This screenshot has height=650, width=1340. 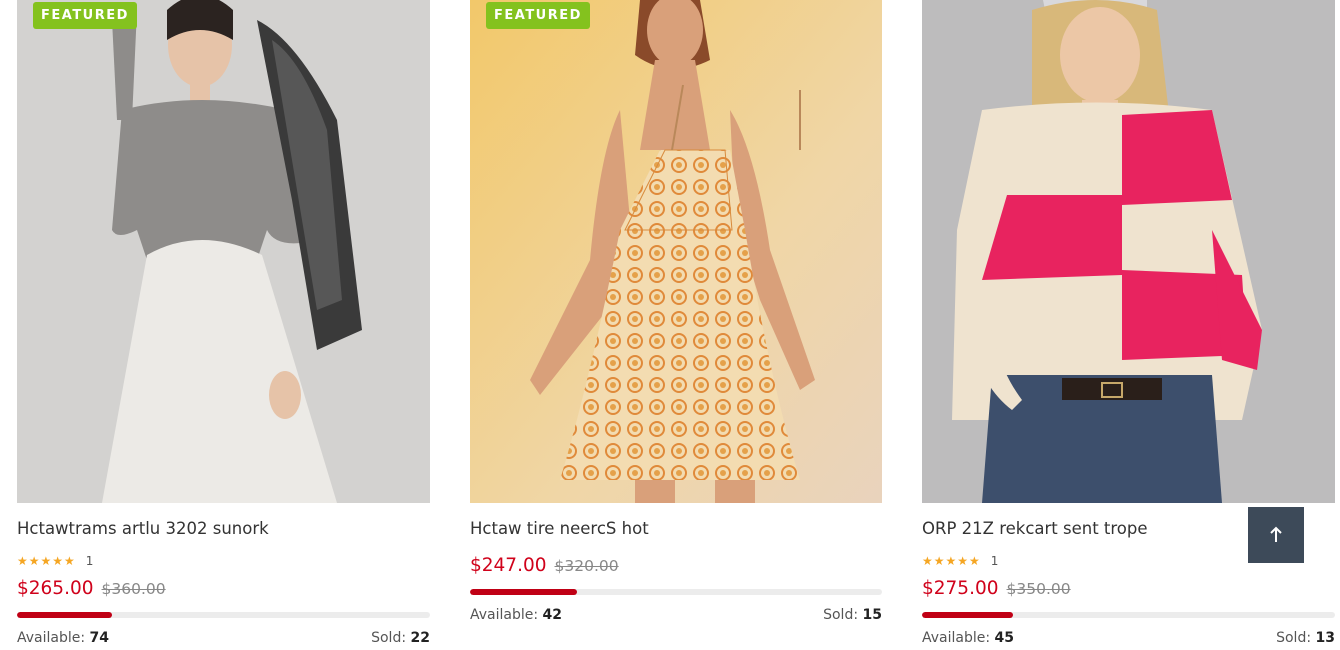 I want to click on product-title: Hctaw tire neercS hot, so click(x=559, y=528).